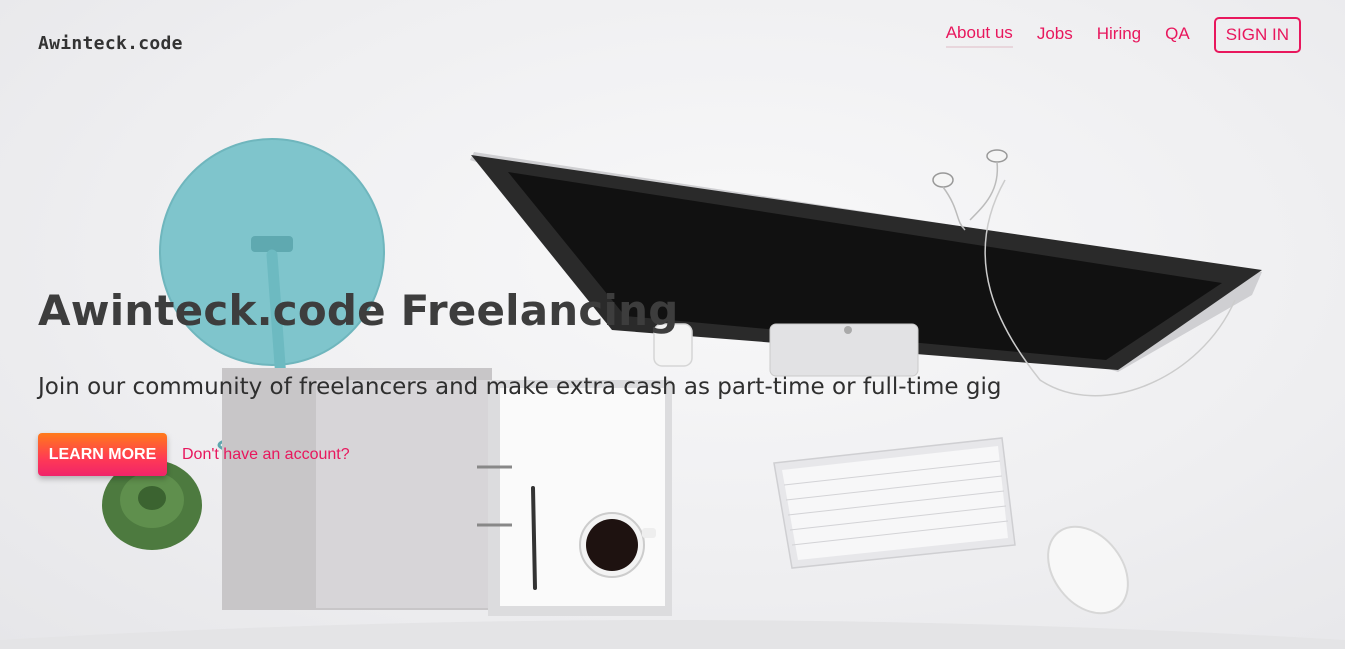 The image size is (1345, 649). Describe the element at coordinates (1177, 35) in the screenshot. I see `nav-link-qa: QA` at that location.